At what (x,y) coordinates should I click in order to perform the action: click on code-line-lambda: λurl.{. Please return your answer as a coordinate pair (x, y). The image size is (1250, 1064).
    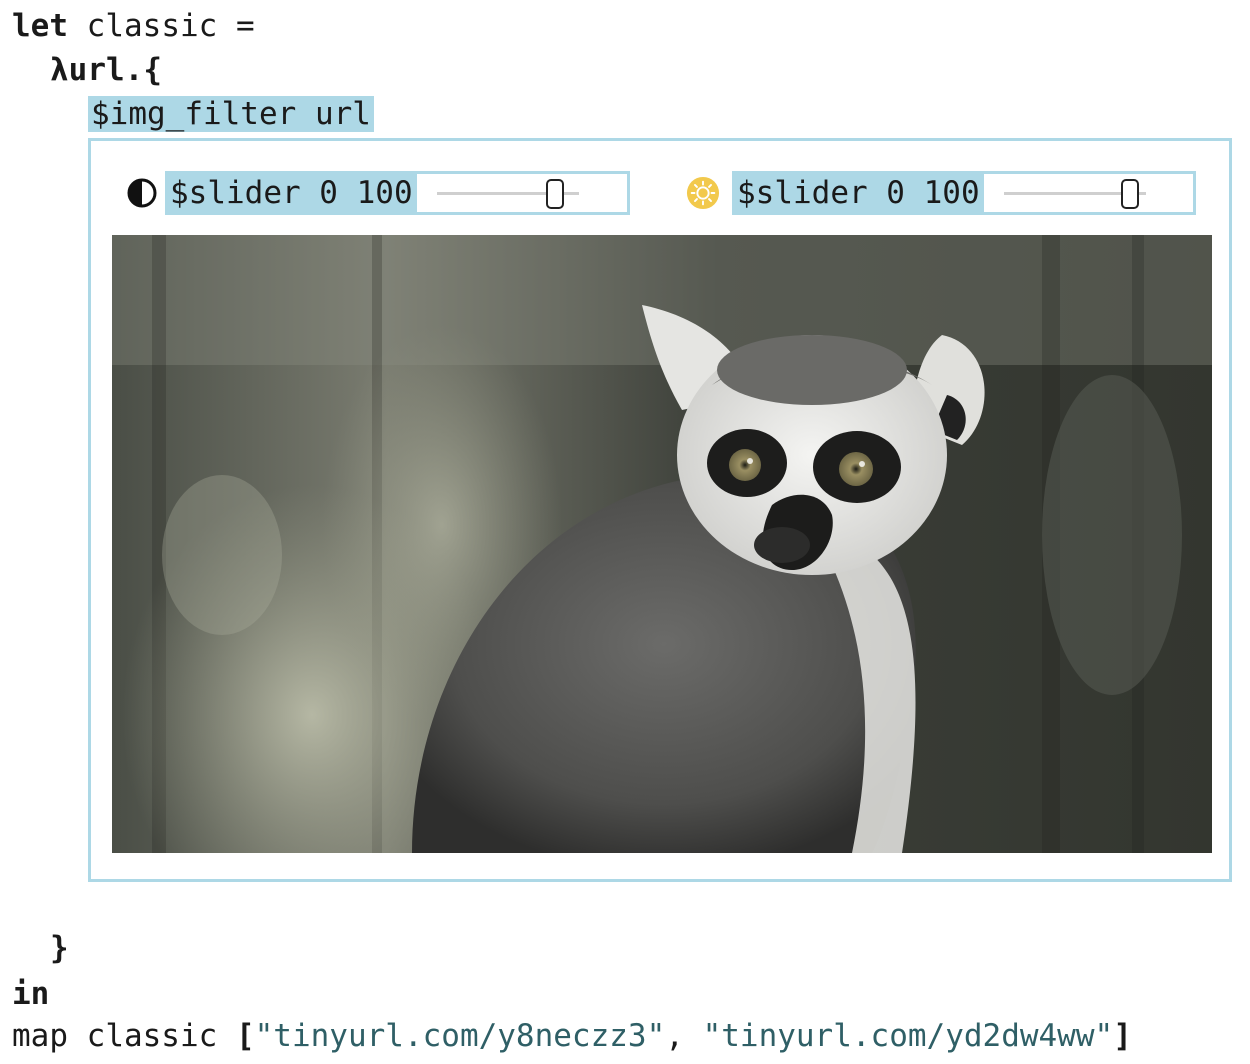
    Looking at the image, I should click on (106, 70).